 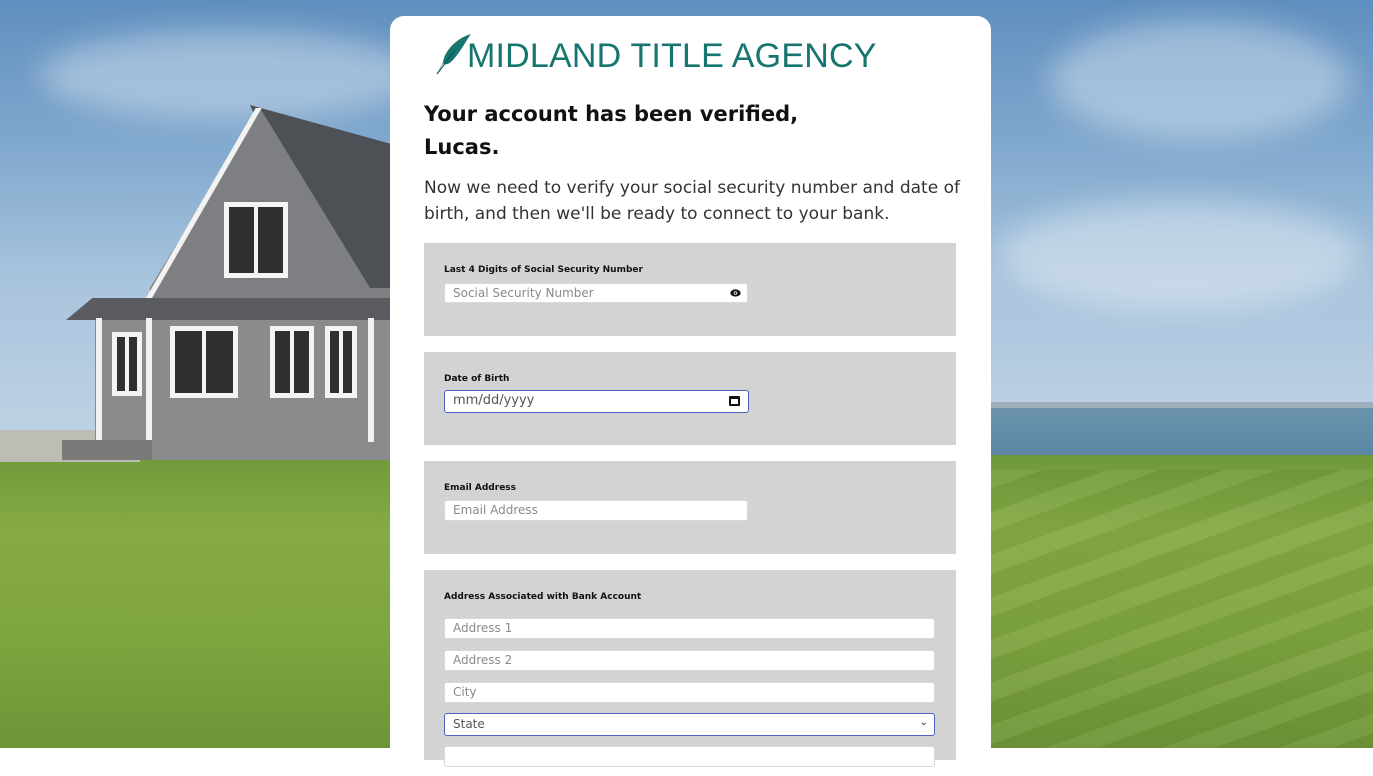 What do you see at coordinates (689, 660) in the screenshot?
I see `address2-input: Address 2` at bounding box center [689, 660].